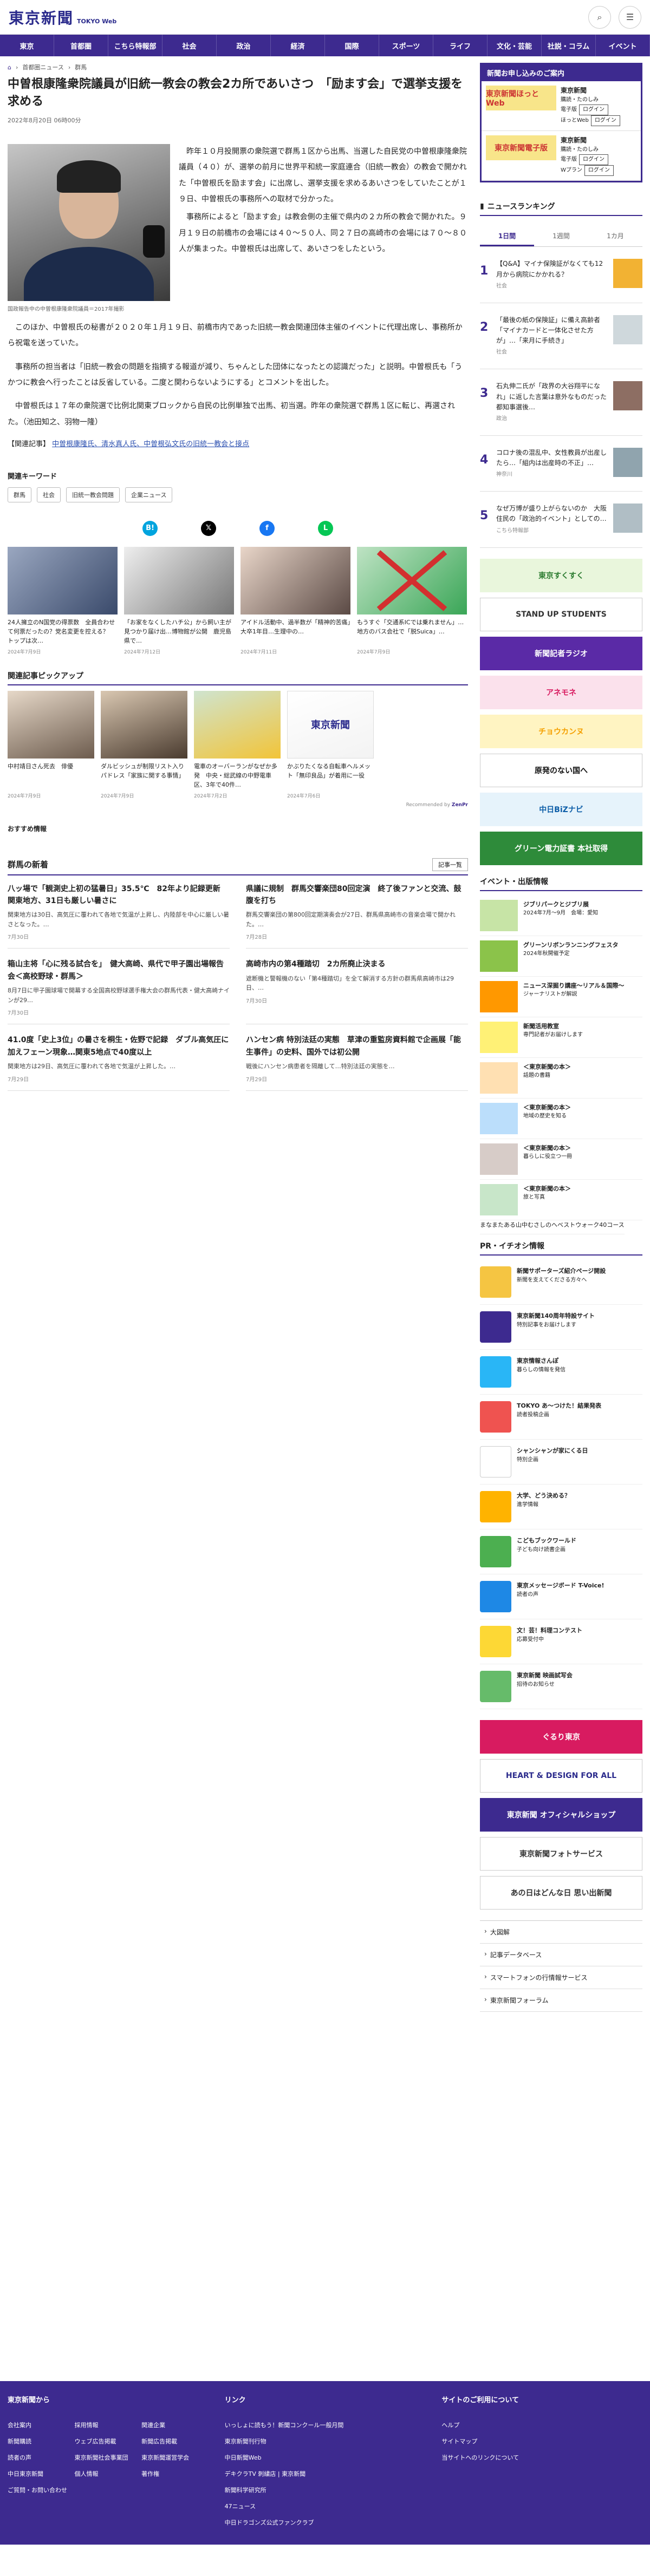  Describe the element at coordinates (623, 45) in the screenshot. I see `nav-item: イベント` at that location.